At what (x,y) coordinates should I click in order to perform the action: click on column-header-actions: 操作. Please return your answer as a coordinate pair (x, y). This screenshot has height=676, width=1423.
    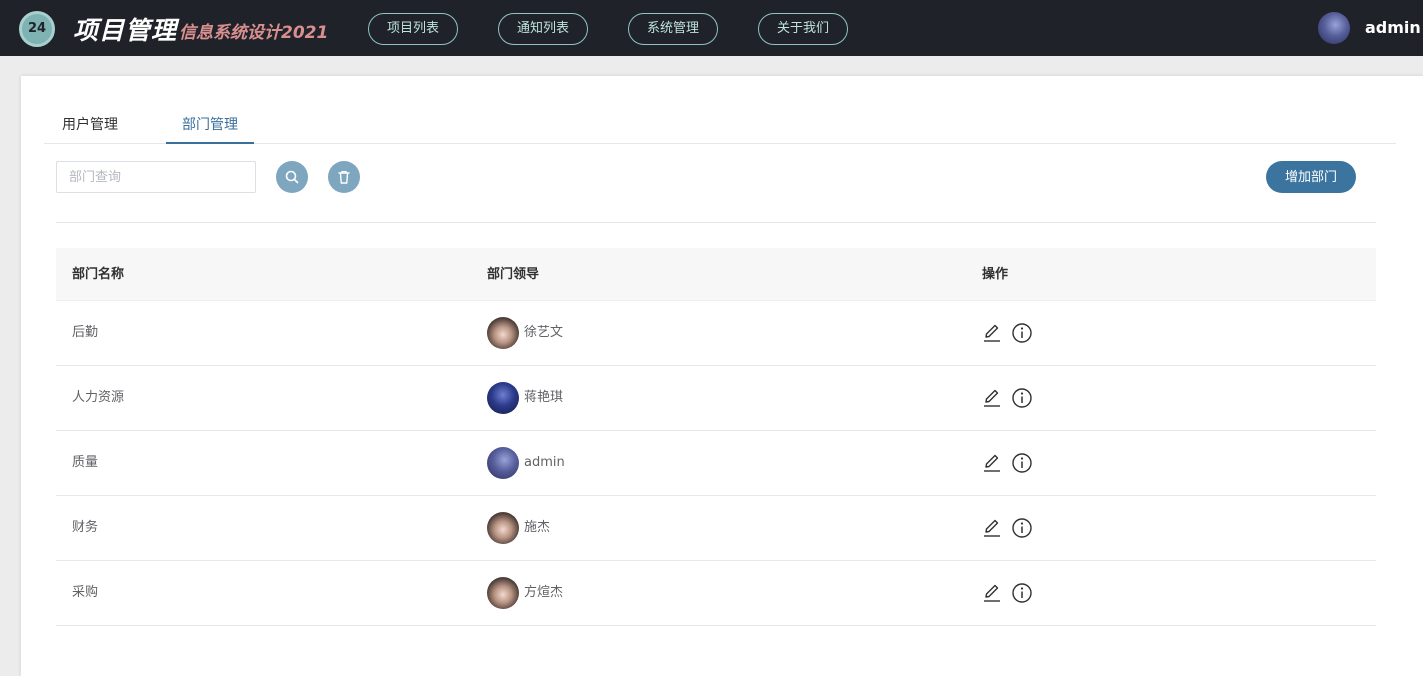
    Looking at the image, I should click on (995, 274).